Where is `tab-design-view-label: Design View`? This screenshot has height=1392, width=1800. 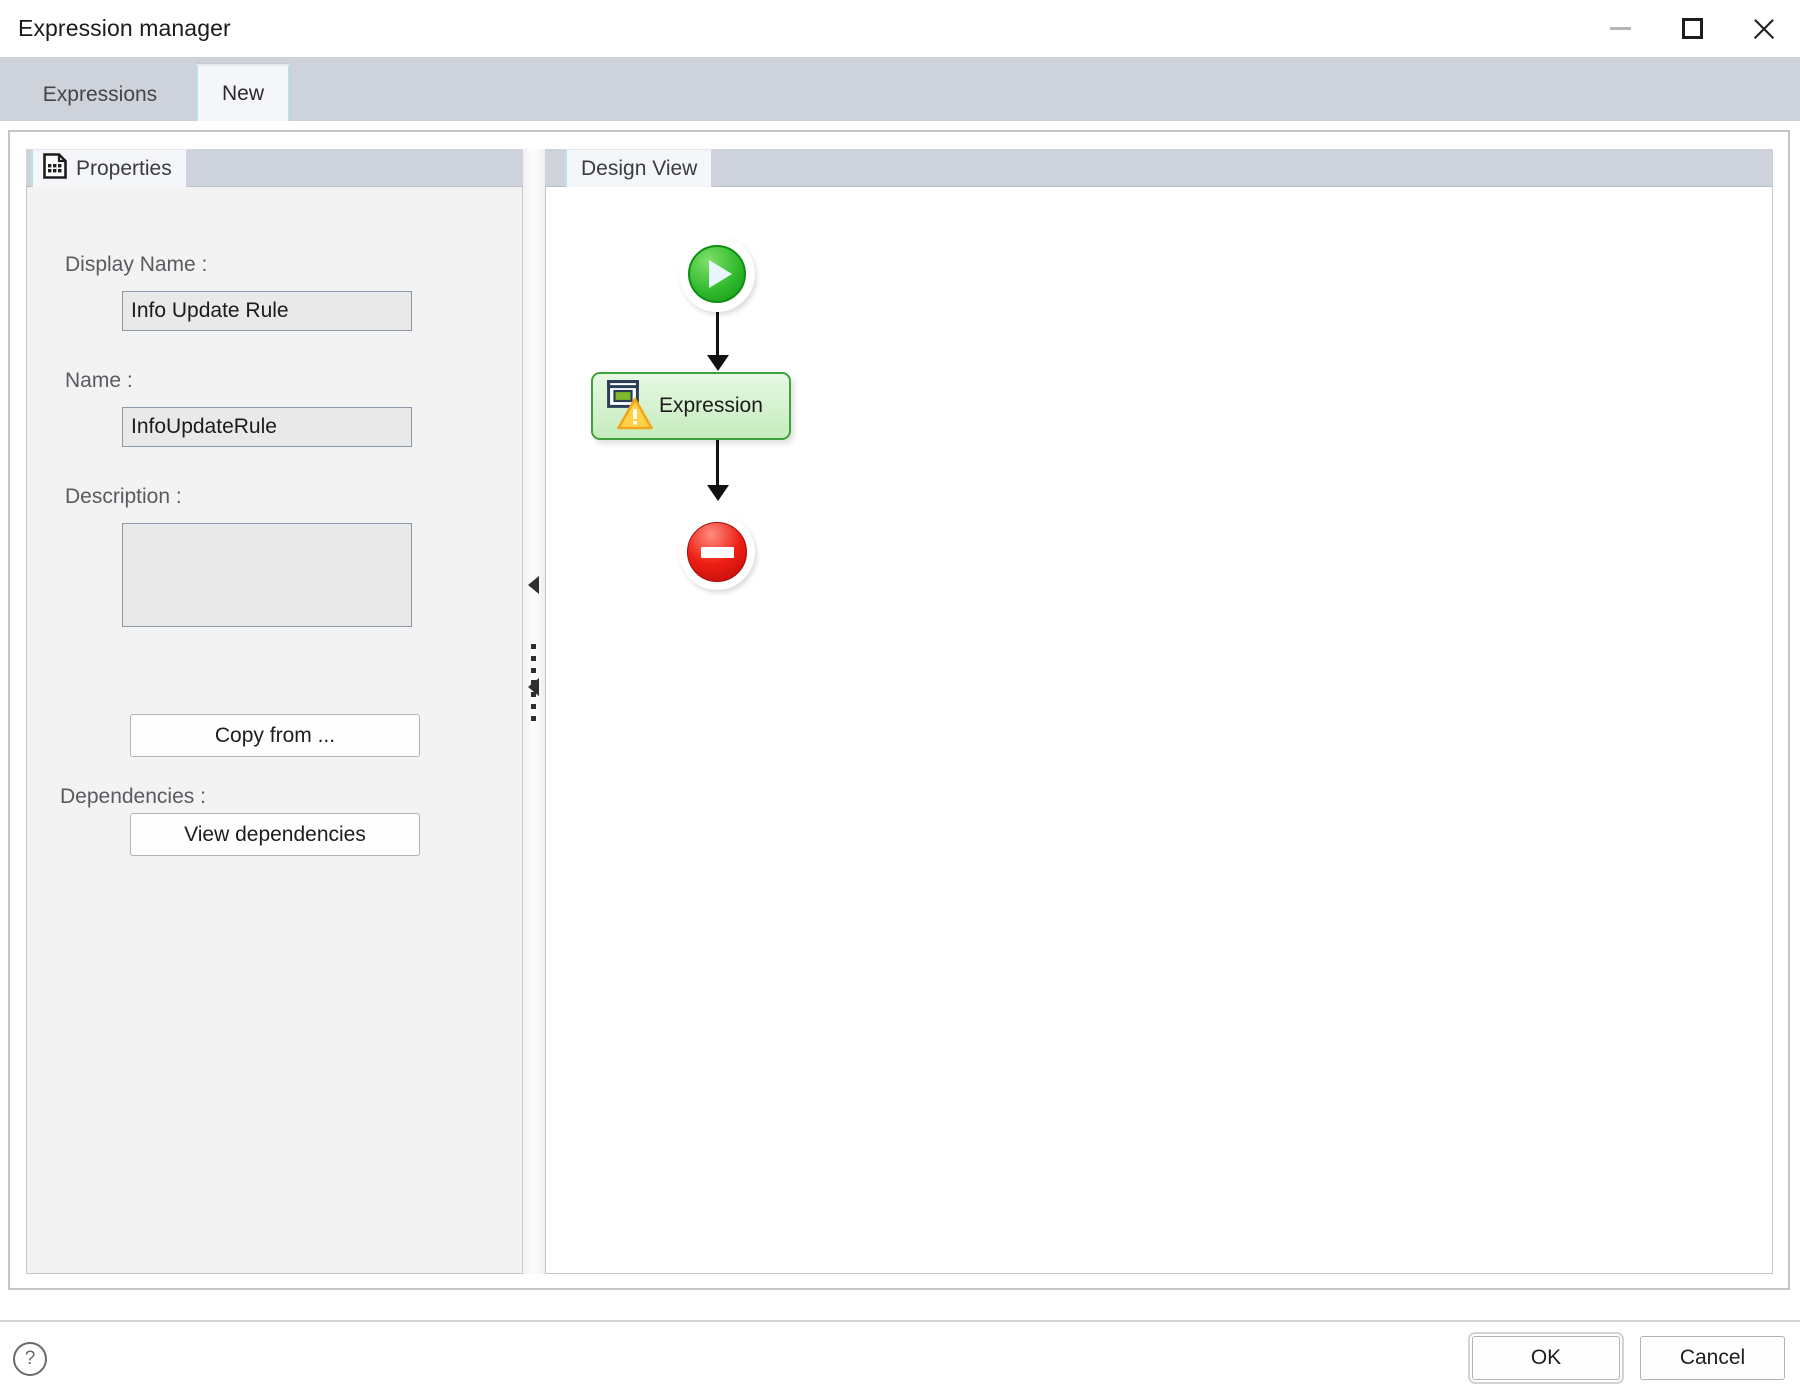 tab-design-view-label: Design View is located at coordinates (639, 168).